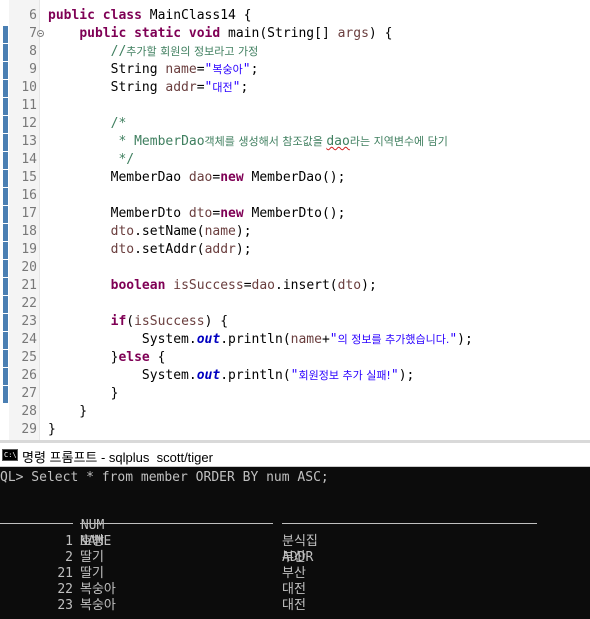  I want to click on line-number: 9, so click(33, 69).